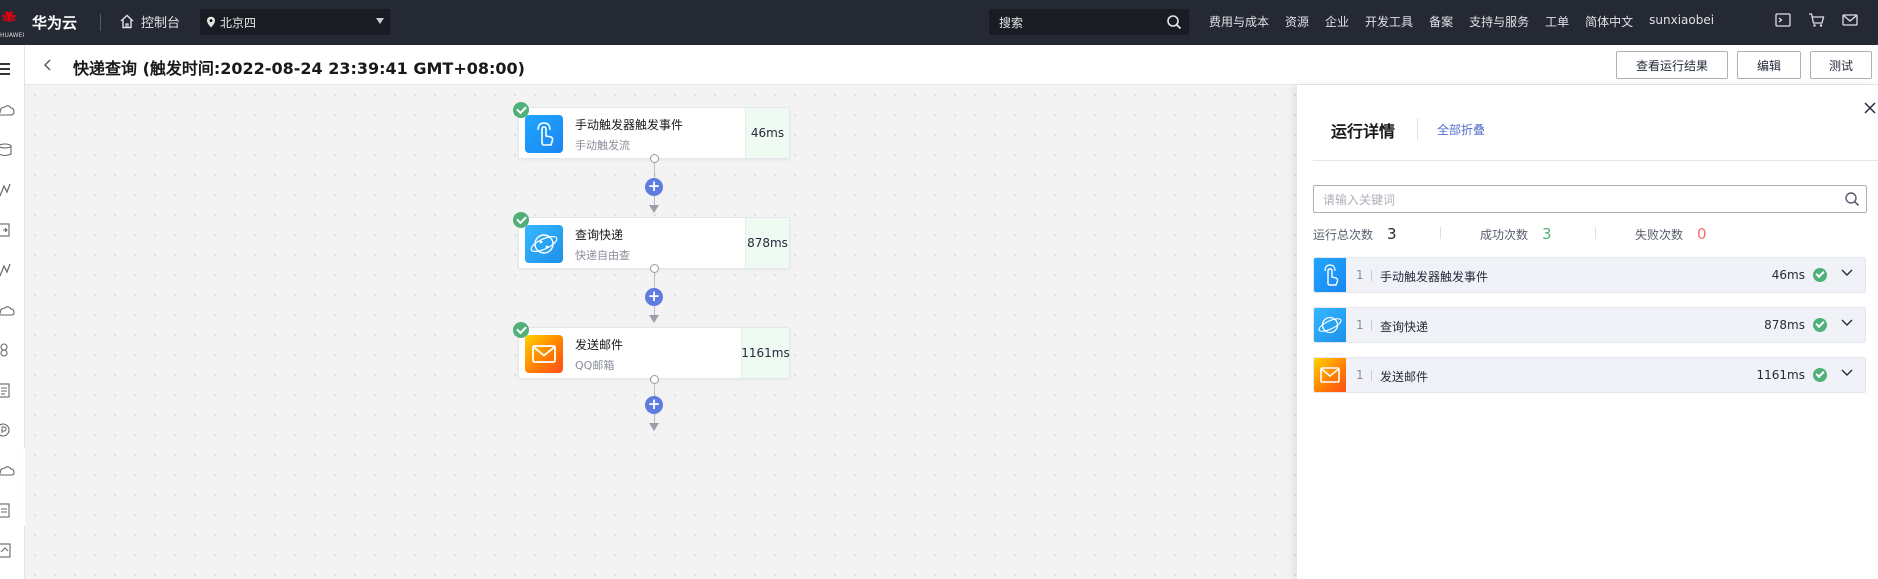 The image size is (1878, 579). Describe the element at coordinates (149, 21) in the screenshot. I see `console-link: 控制台` at that location.